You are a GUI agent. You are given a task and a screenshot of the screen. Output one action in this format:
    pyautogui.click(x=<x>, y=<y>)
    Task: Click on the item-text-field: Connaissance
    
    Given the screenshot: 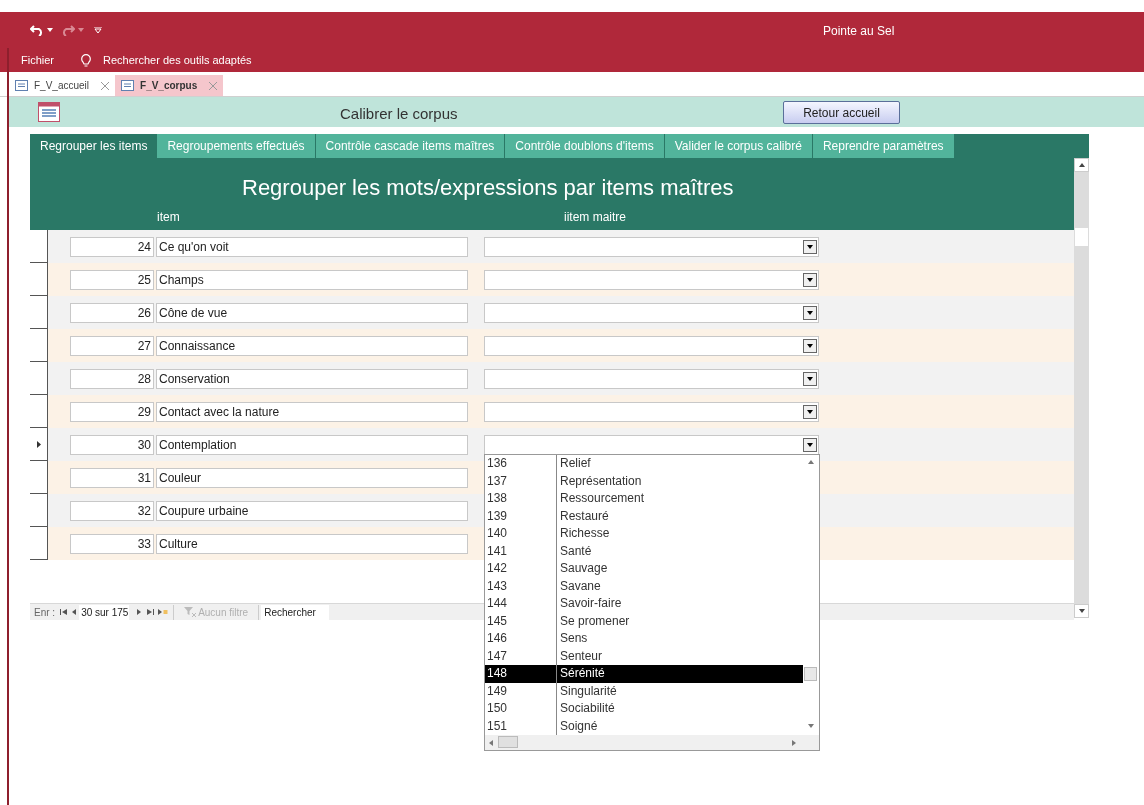 What is the action you would take?
    pyautogui.click(x=312, y=345)
    